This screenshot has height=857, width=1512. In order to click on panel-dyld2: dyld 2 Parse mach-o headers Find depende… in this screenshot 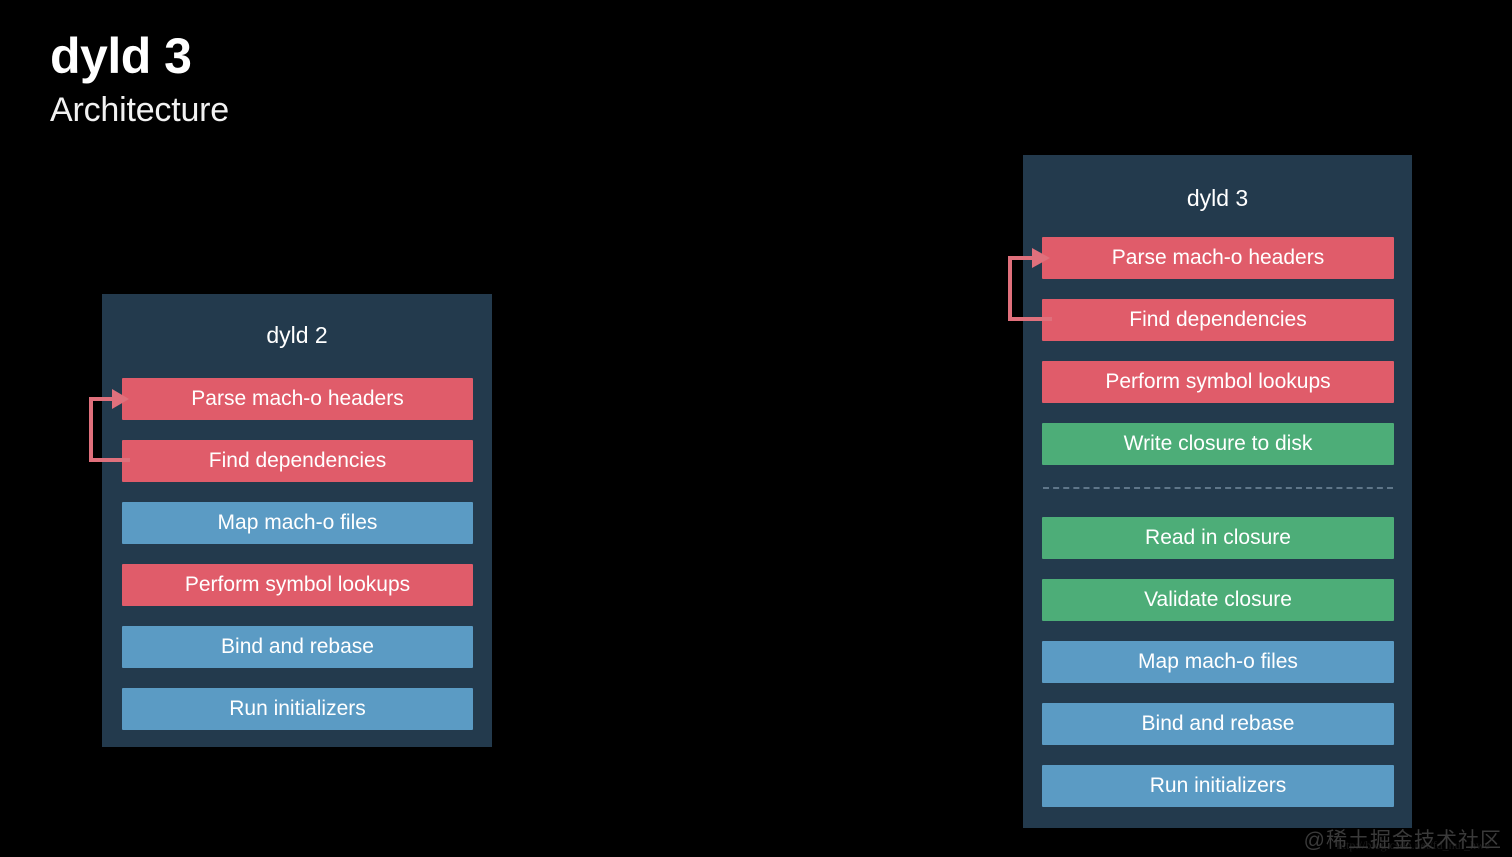, I will do `click(297, 520)`.